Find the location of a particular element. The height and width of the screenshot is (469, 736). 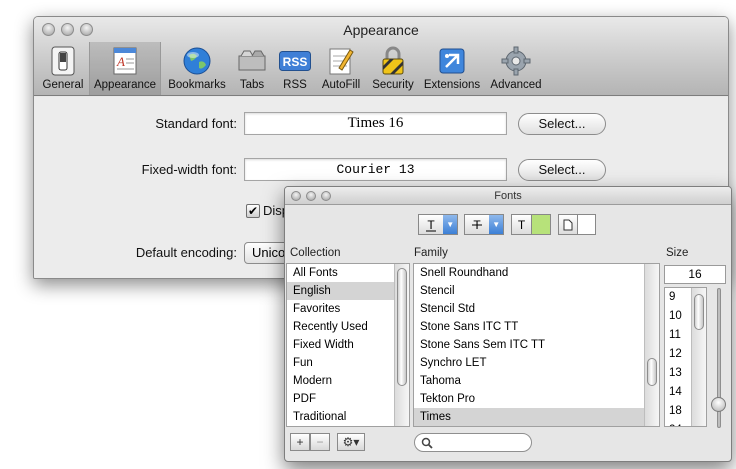

size-slider-knob is located at coordinates (718, 404).